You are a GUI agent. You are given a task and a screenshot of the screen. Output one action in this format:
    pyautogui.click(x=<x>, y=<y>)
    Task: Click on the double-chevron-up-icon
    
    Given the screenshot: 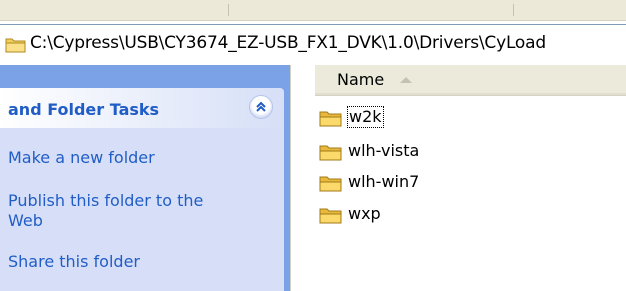 What is the action you would take?
    pyautogui.click(x=261, y=106)
    